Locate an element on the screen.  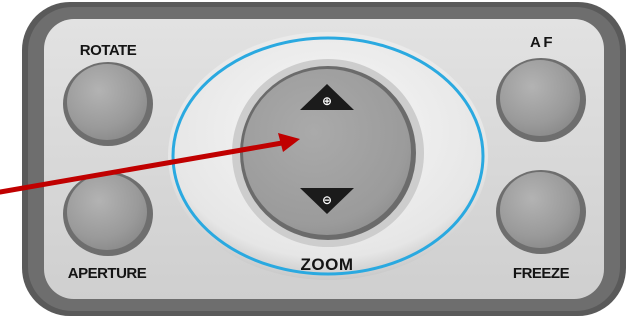
zoom-in-symbol: ⊕ is located at coordinates (327, 101).